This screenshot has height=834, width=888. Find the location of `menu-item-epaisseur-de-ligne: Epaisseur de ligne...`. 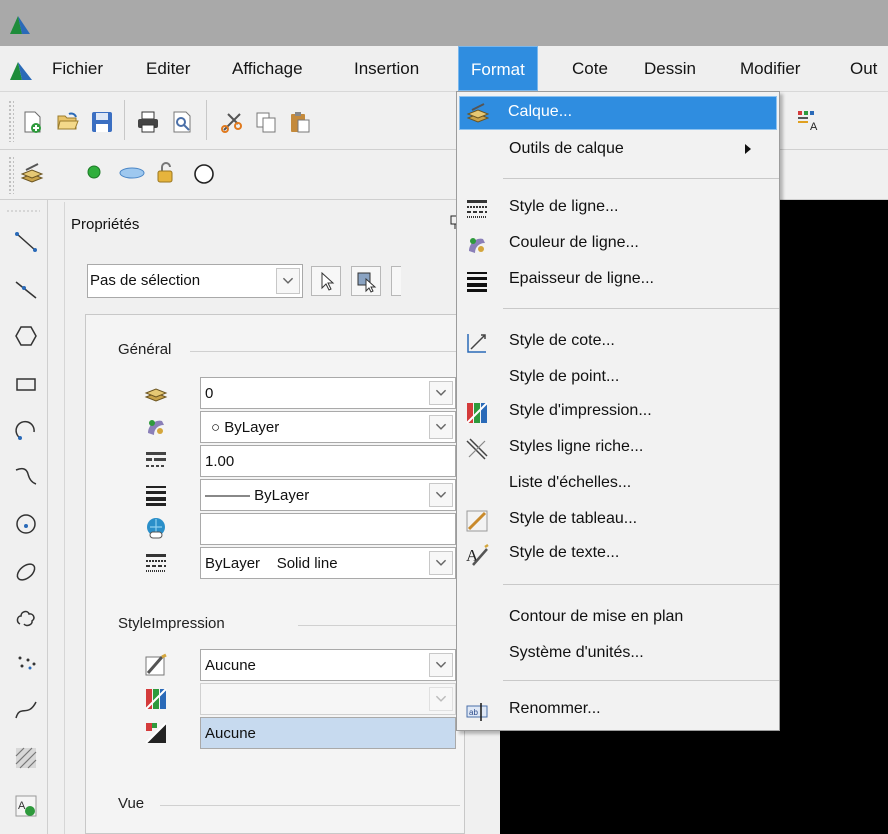

menu-item-epaisseur-de-ligne: Epaisseur de ligne... is located at coordinates (618, 281).